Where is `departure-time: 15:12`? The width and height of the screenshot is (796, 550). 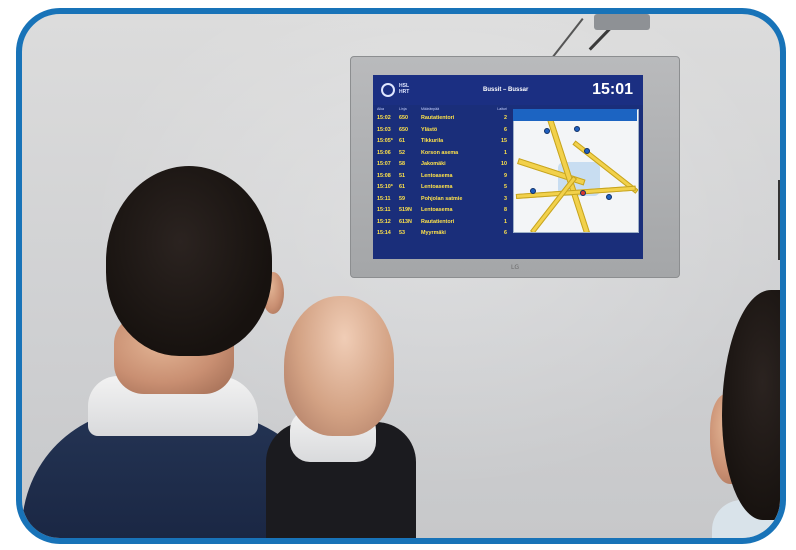 departure-time: 15:12 is located at coordinates (384, 221).